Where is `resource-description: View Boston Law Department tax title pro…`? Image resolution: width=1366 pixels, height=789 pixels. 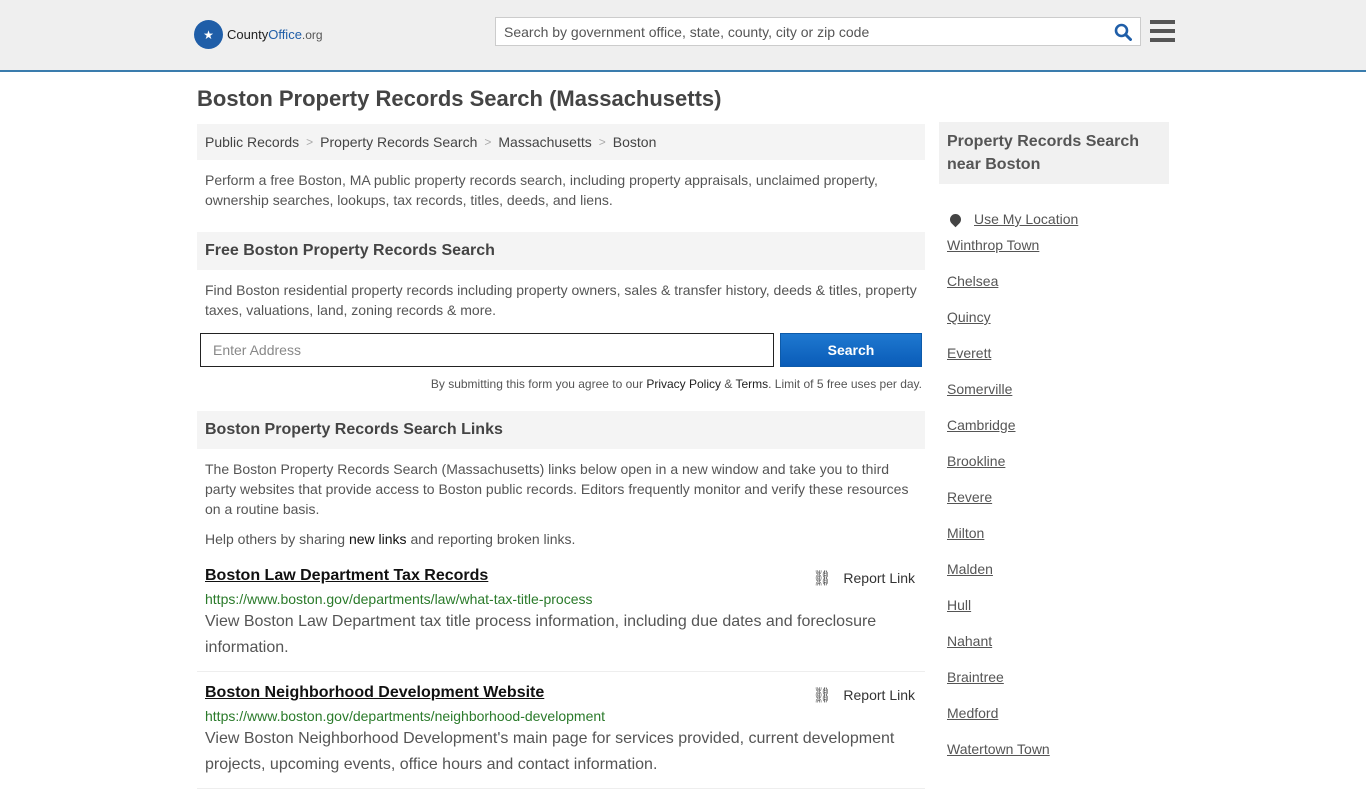 resource-description: View Boston Law Department tax title pro… is located at coordinates (541, 634).